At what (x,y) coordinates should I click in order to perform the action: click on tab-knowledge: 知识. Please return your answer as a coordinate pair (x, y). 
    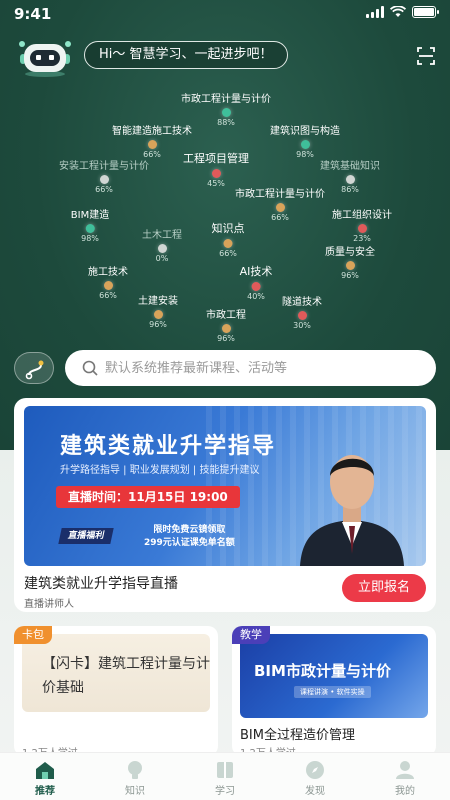
    Looking at the image, I should click on (135, 776).